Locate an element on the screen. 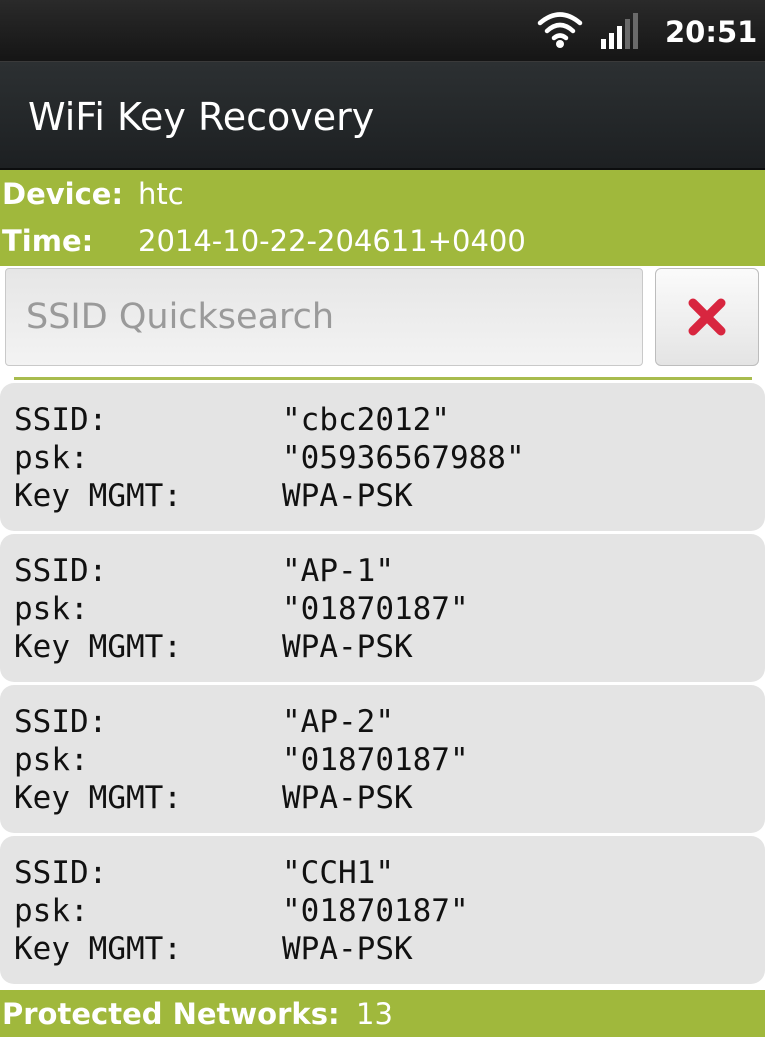 This screenshot has width=765, height=1037. search-divider is located at coordinates (383, 378).